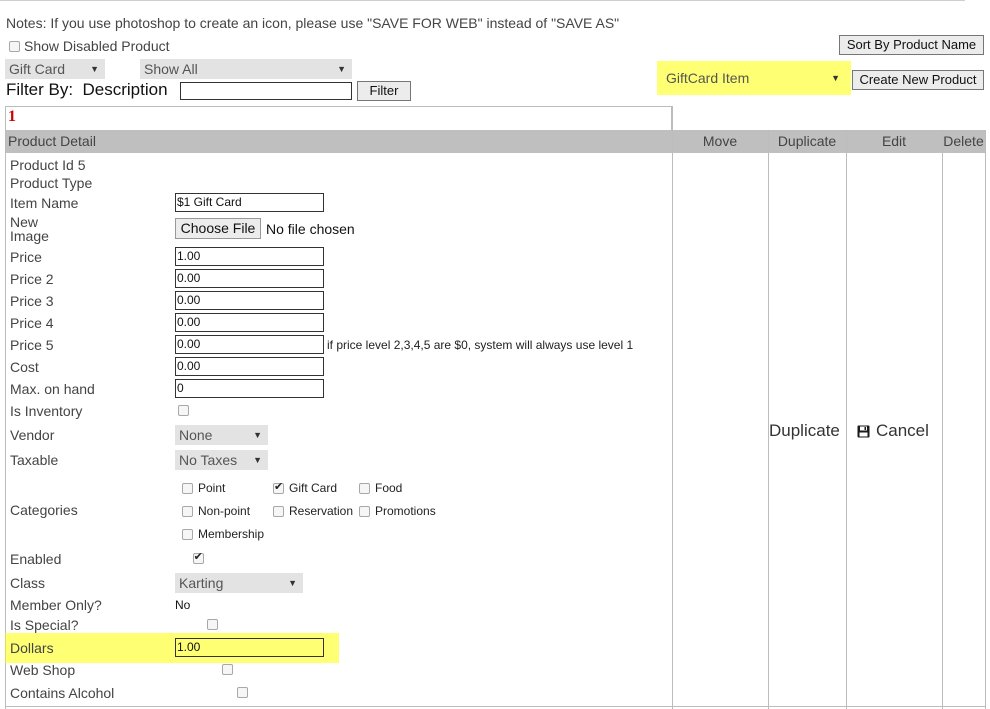 The height and width of the screenshot is (709, 990). What do you see at coordinates (239, 583) in the screenshot?
I see `class-select: Karting ▼` at bounding box center [239, 583].